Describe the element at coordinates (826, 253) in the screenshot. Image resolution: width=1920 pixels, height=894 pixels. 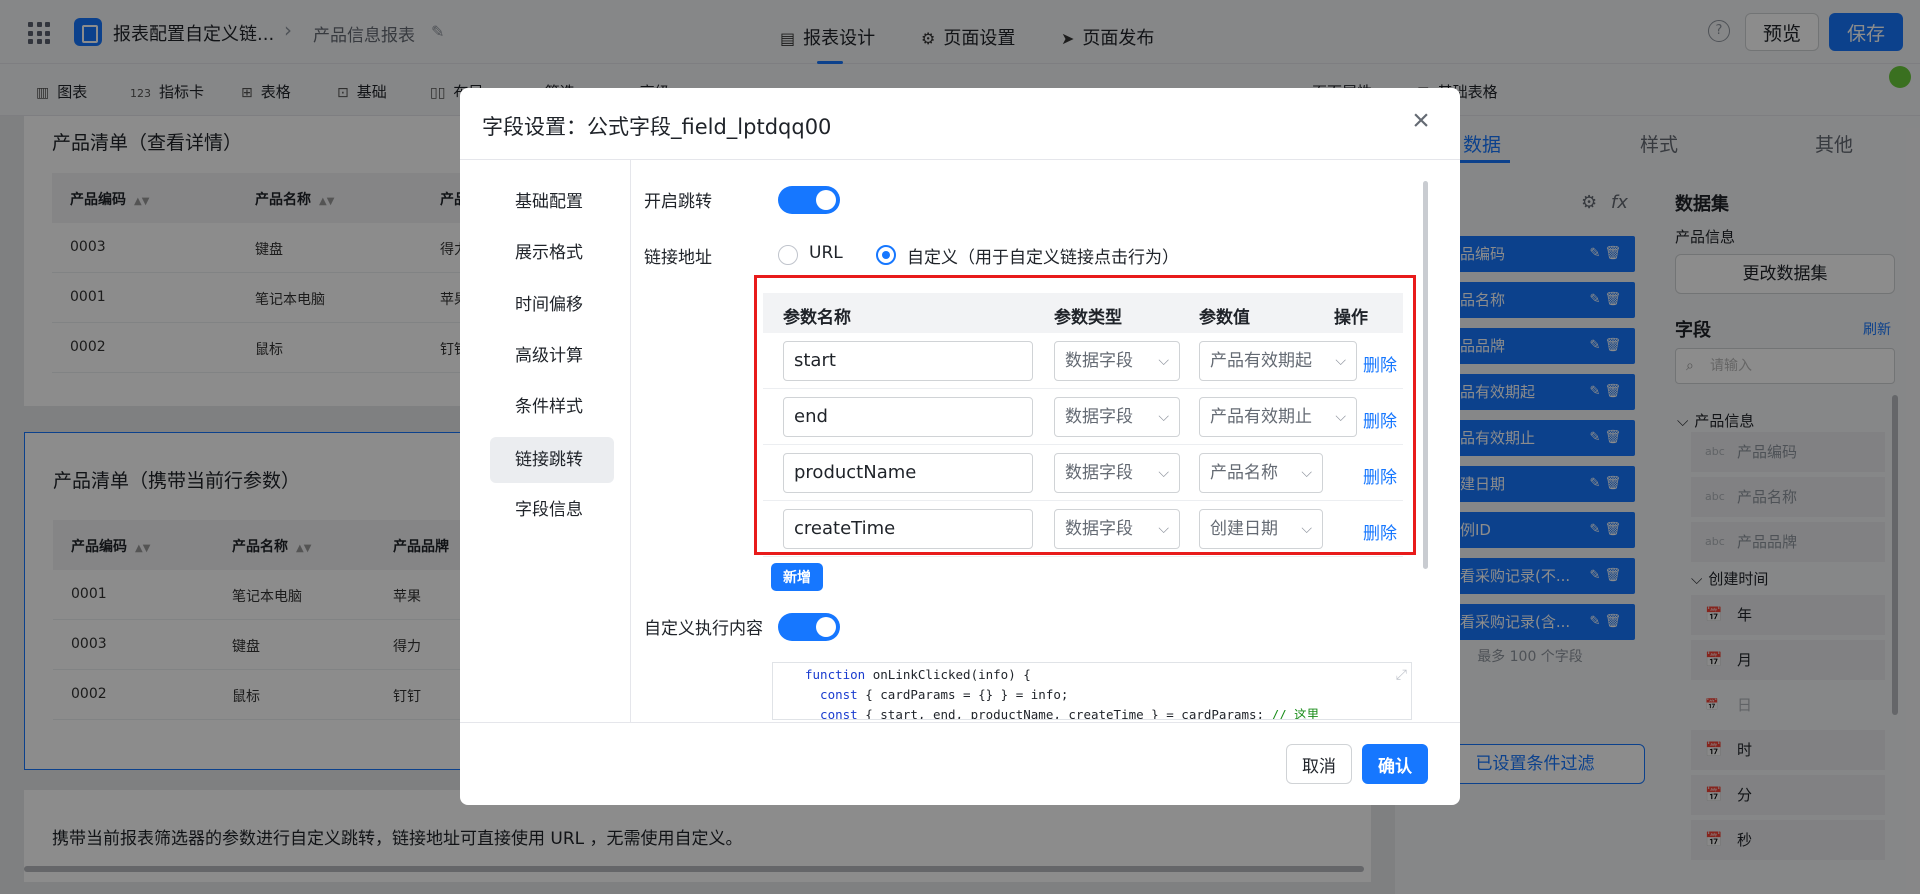
I see `radio-url-label: URL` at that location.